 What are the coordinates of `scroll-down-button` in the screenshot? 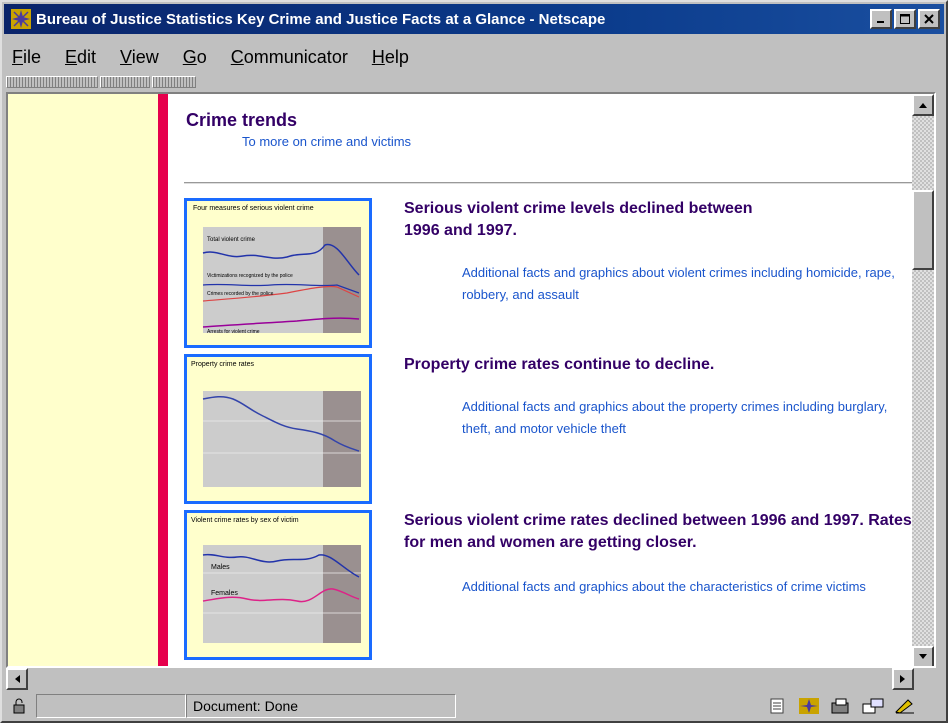 It's located at (923, 656).